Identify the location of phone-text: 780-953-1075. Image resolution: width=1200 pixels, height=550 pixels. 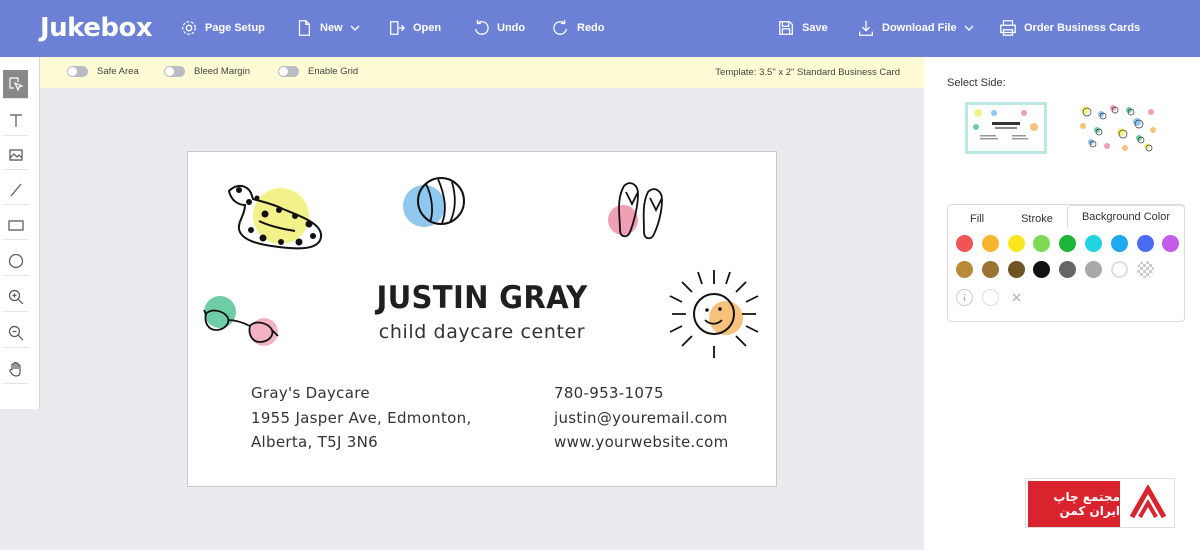
(609, 393).